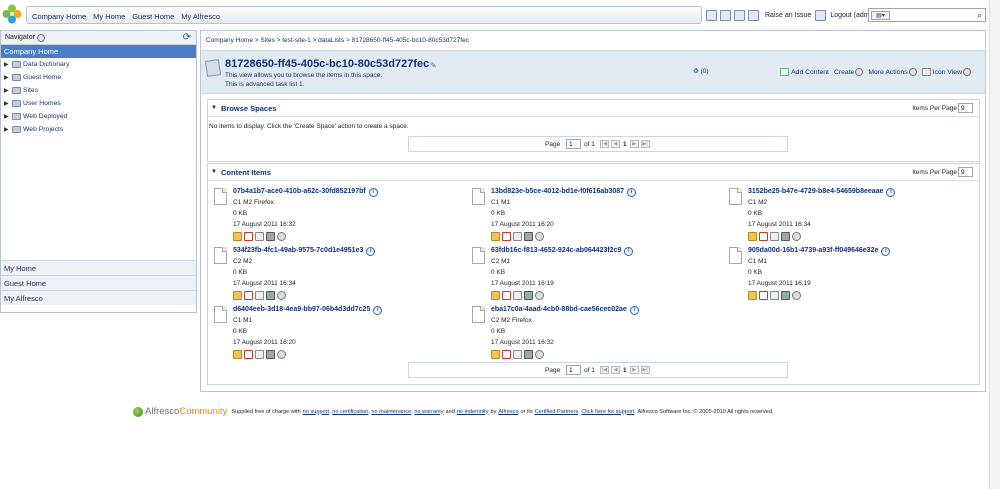  I want to click on vertical-scrollbar, so click(994, 244).